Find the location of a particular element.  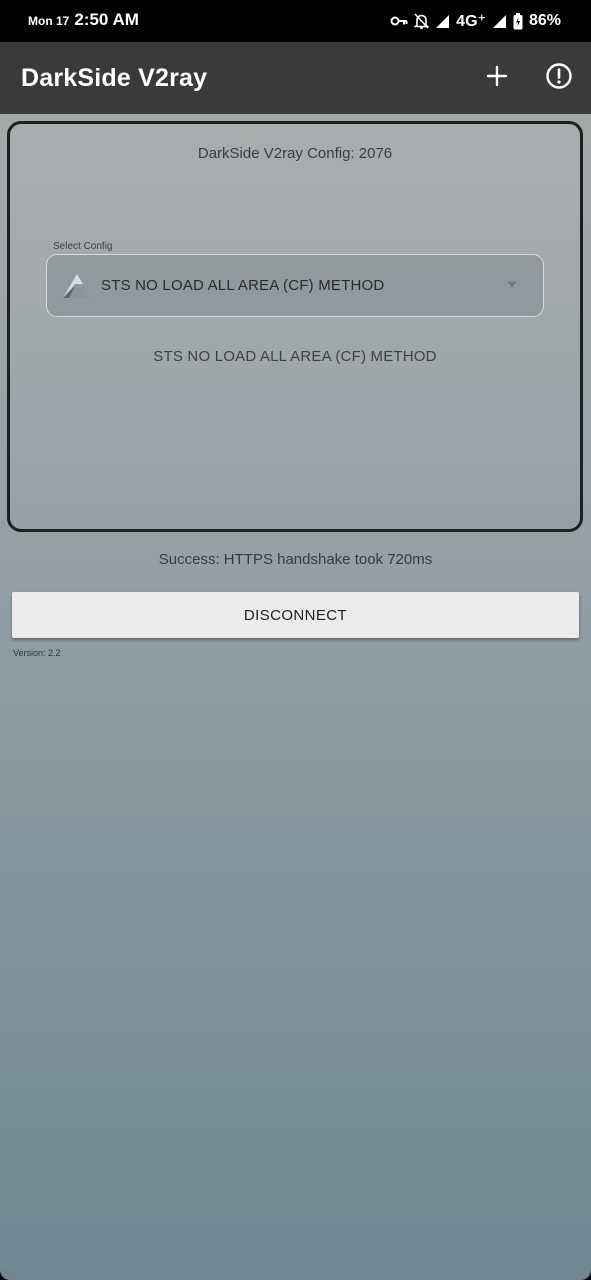

app-title: DarkSide V2ray is located at coordinates (114, 78).